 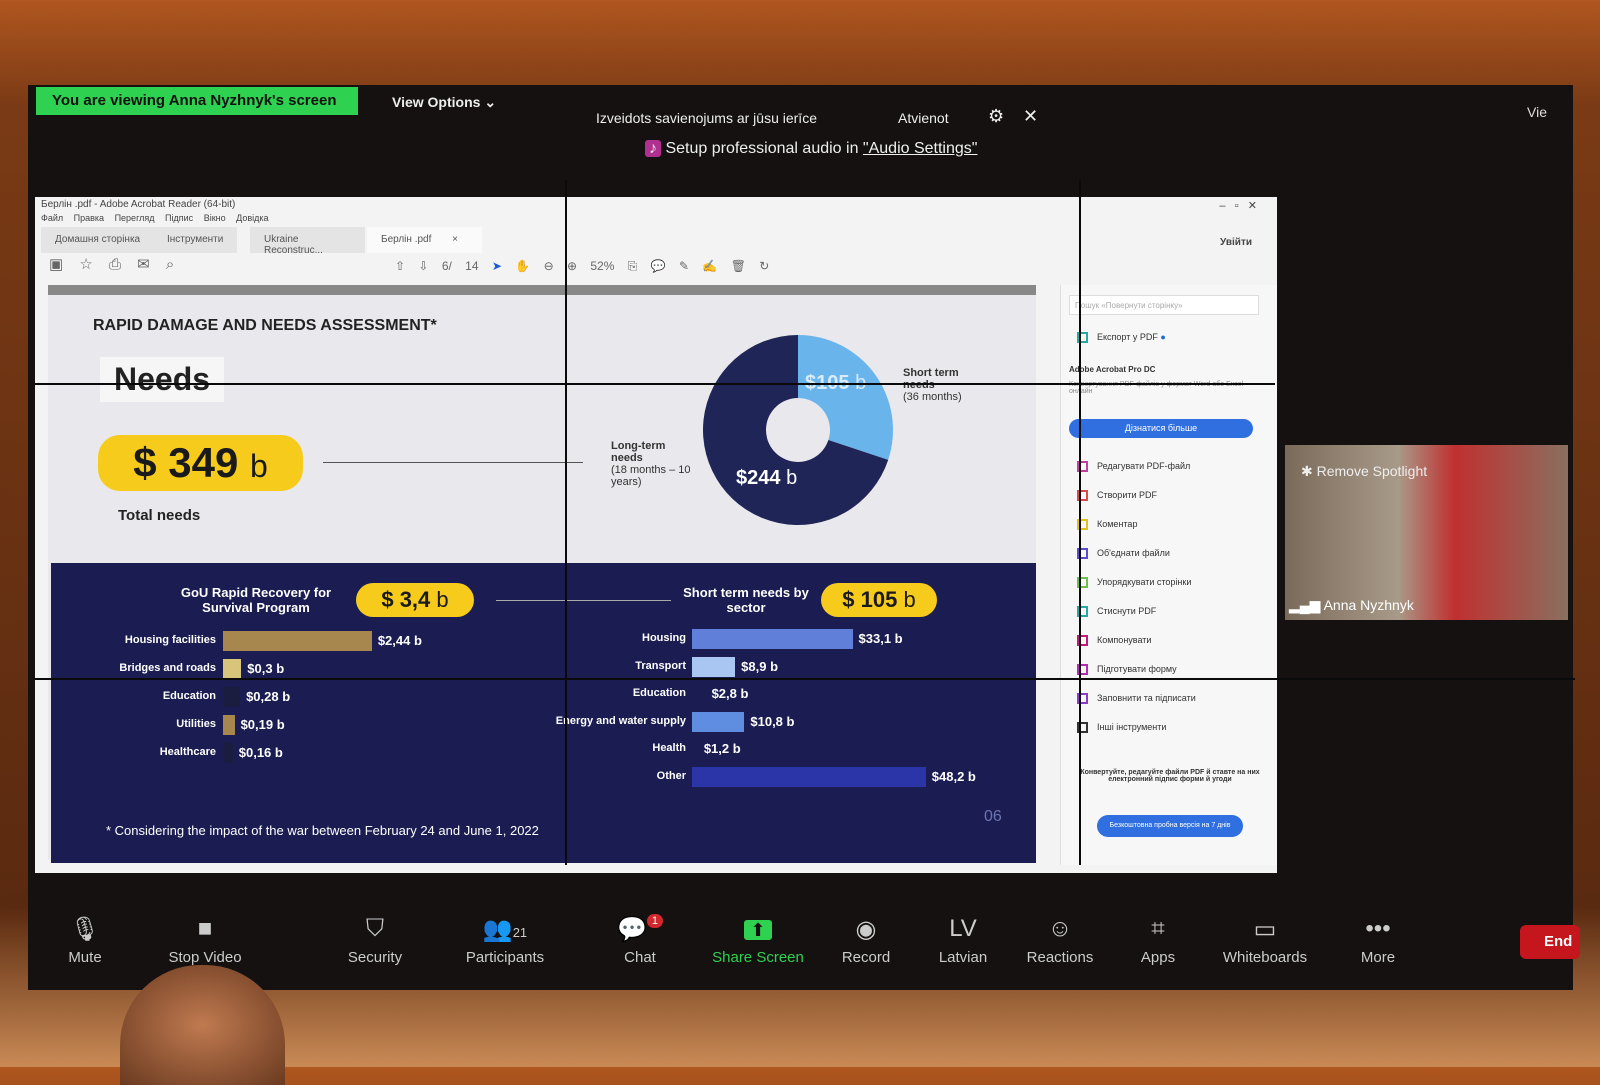 I want to click on sign-icon: ✍, so click(x=709, y=266).